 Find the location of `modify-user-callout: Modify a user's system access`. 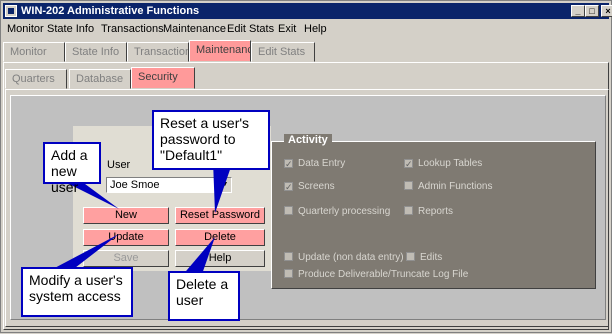

modify-user-callout: Modify a user's system access is located at coordinates (77, 292).